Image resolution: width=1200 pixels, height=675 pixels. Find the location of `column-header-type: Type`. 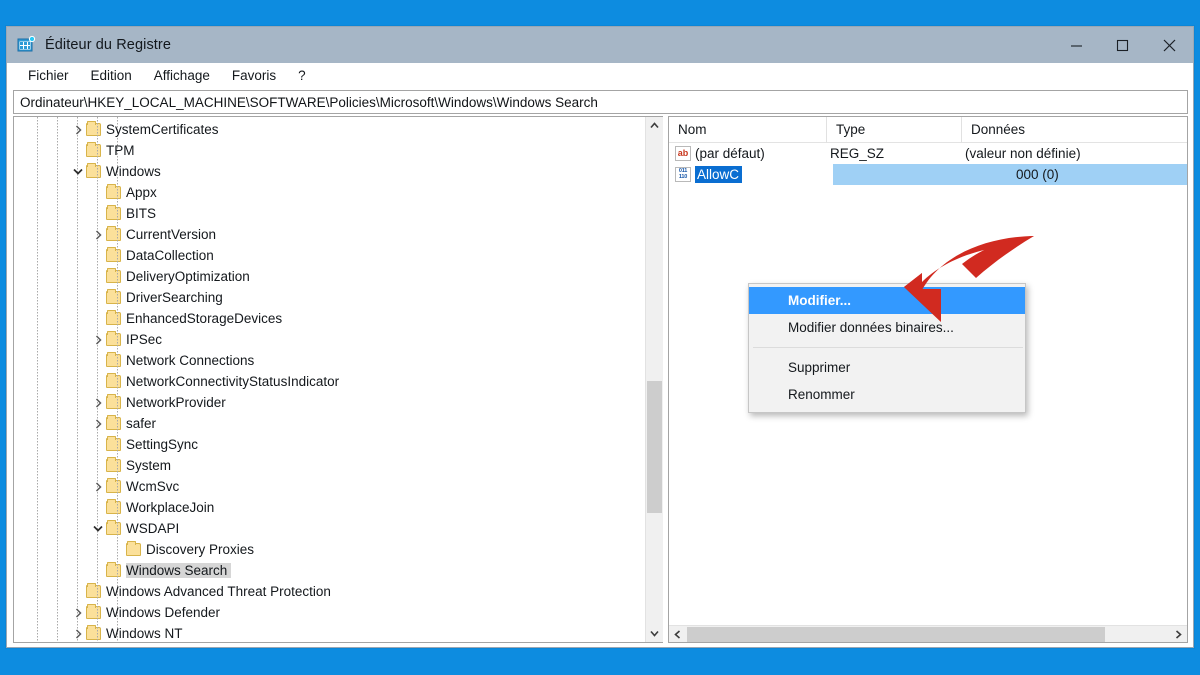

column-header-type: Type is located at coordinates (894, 129).